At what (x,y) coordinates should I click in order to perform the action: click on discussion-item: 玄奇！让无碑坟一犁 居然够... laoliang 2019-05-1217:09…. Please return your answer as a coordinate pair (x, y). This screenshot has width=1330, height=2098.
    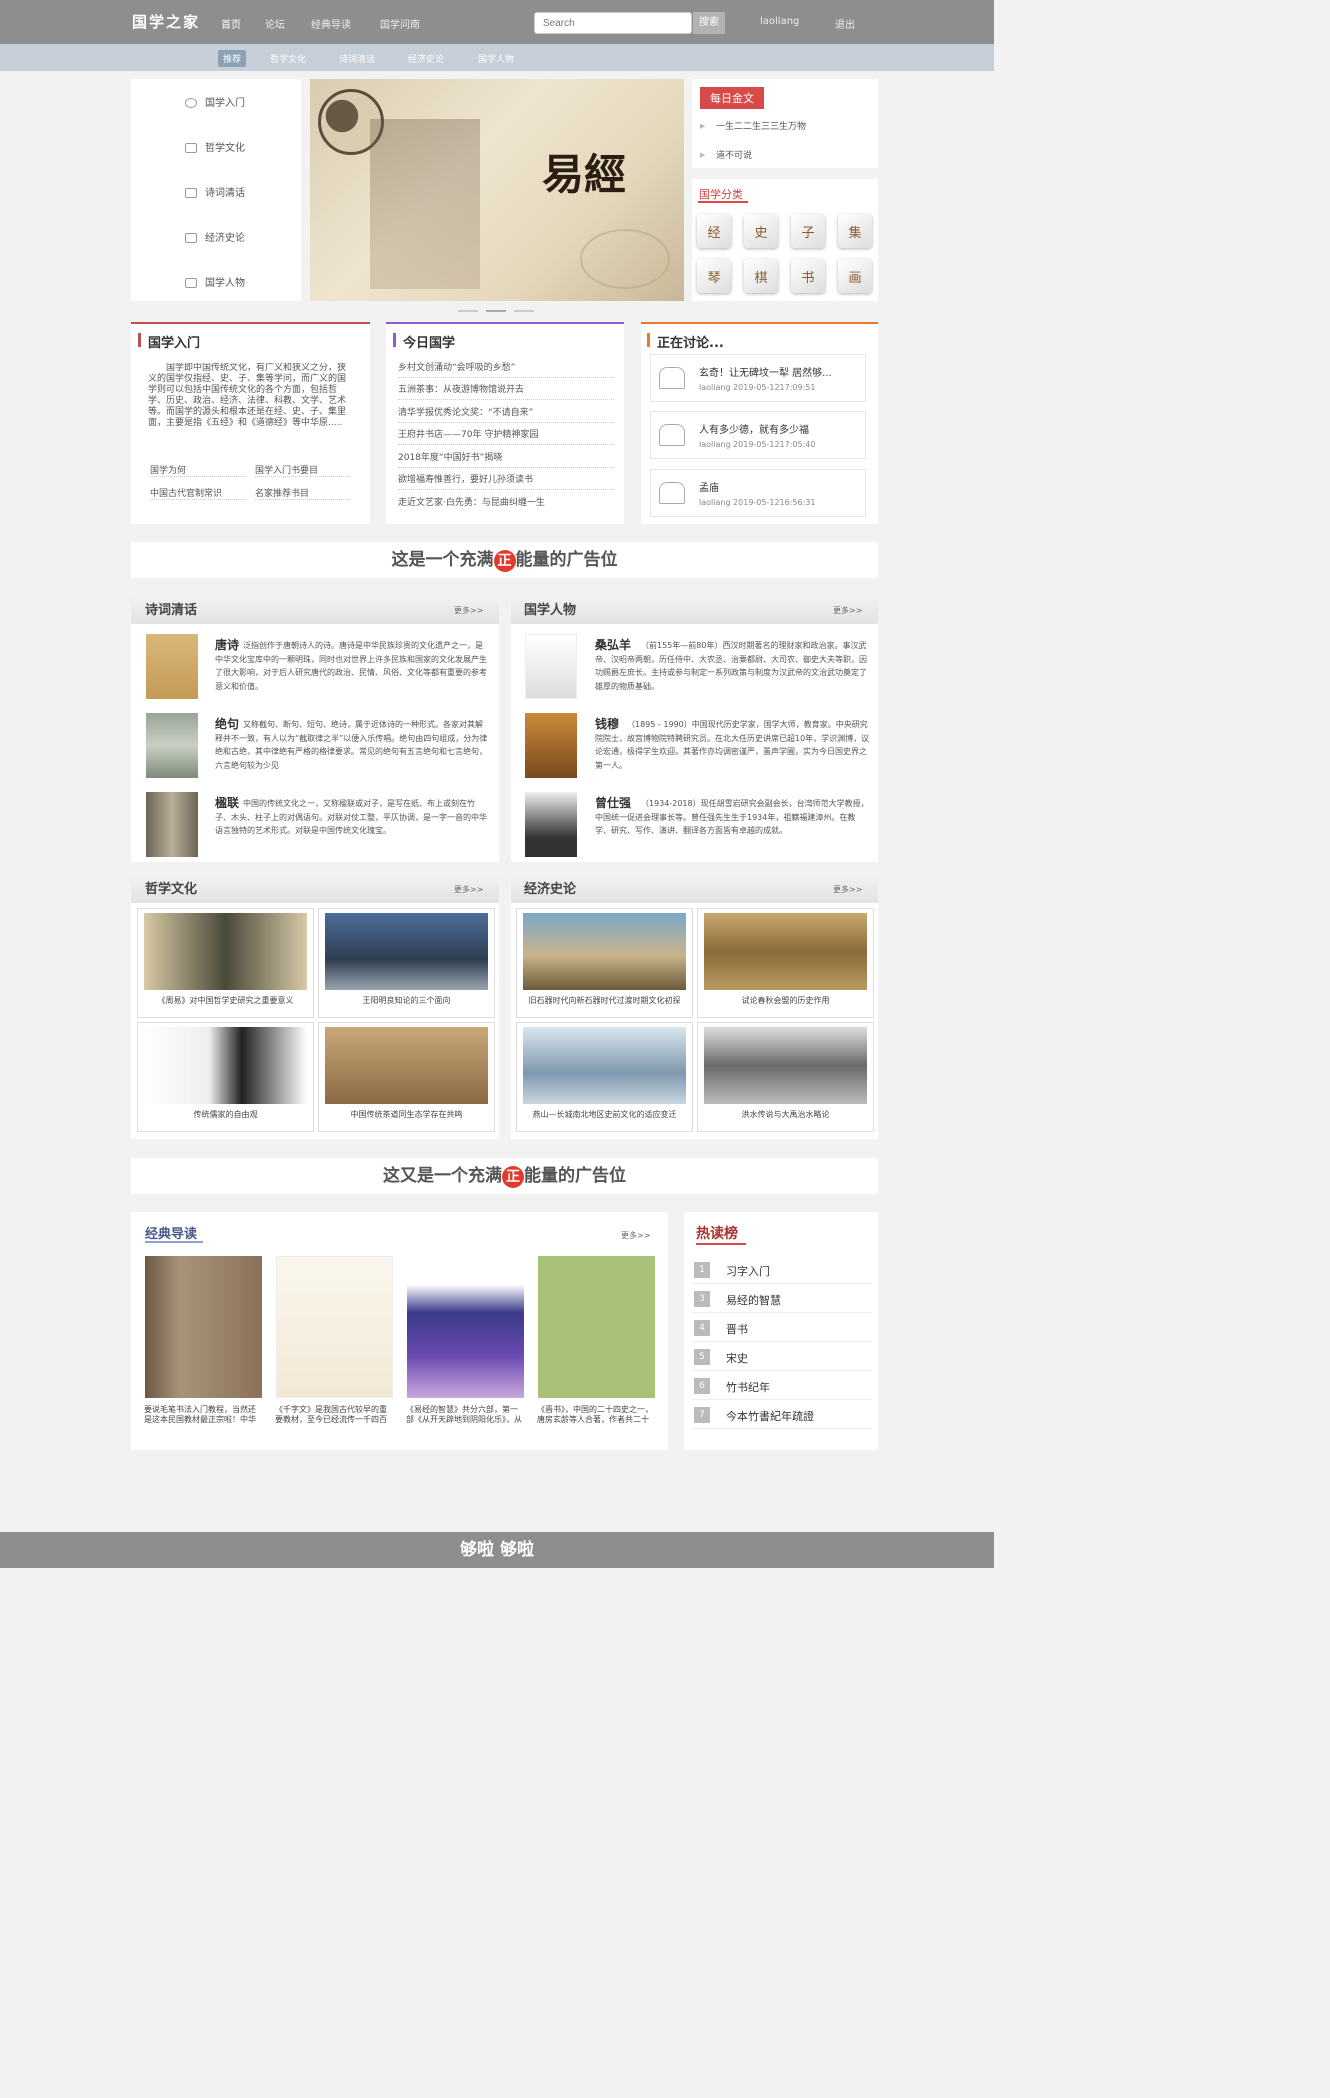
    Looking at the image, I should click on (758, 378).